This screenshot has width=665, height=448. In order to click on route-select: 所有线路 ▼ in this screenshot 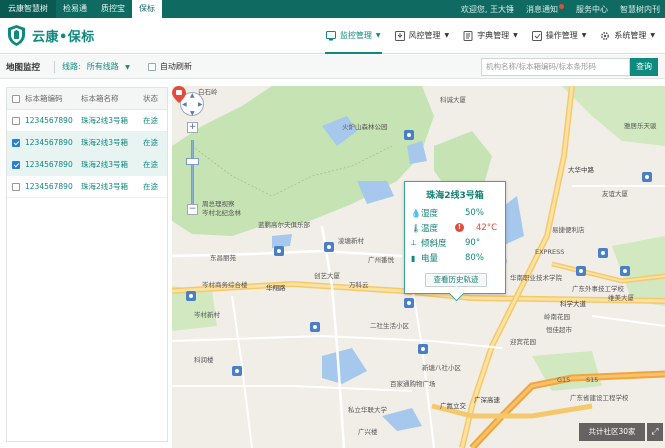, I will do `click(108, 66)`.